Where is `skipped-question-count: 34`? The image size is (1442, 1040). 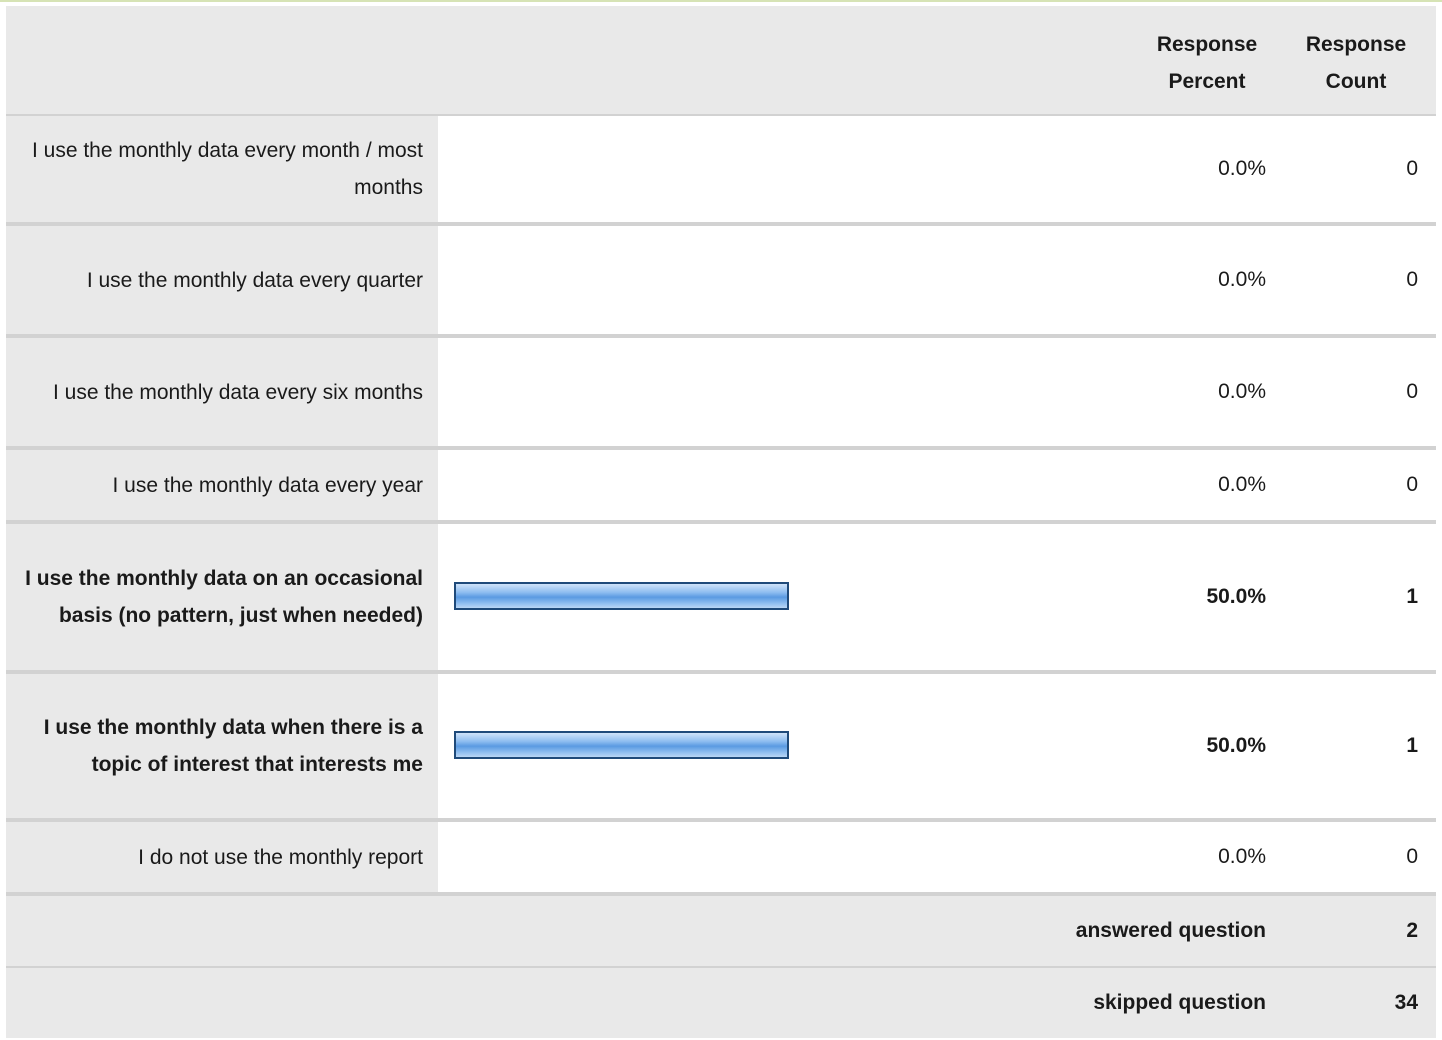
skipped-question-count: 34 is located at coordinates (1406, 1002).